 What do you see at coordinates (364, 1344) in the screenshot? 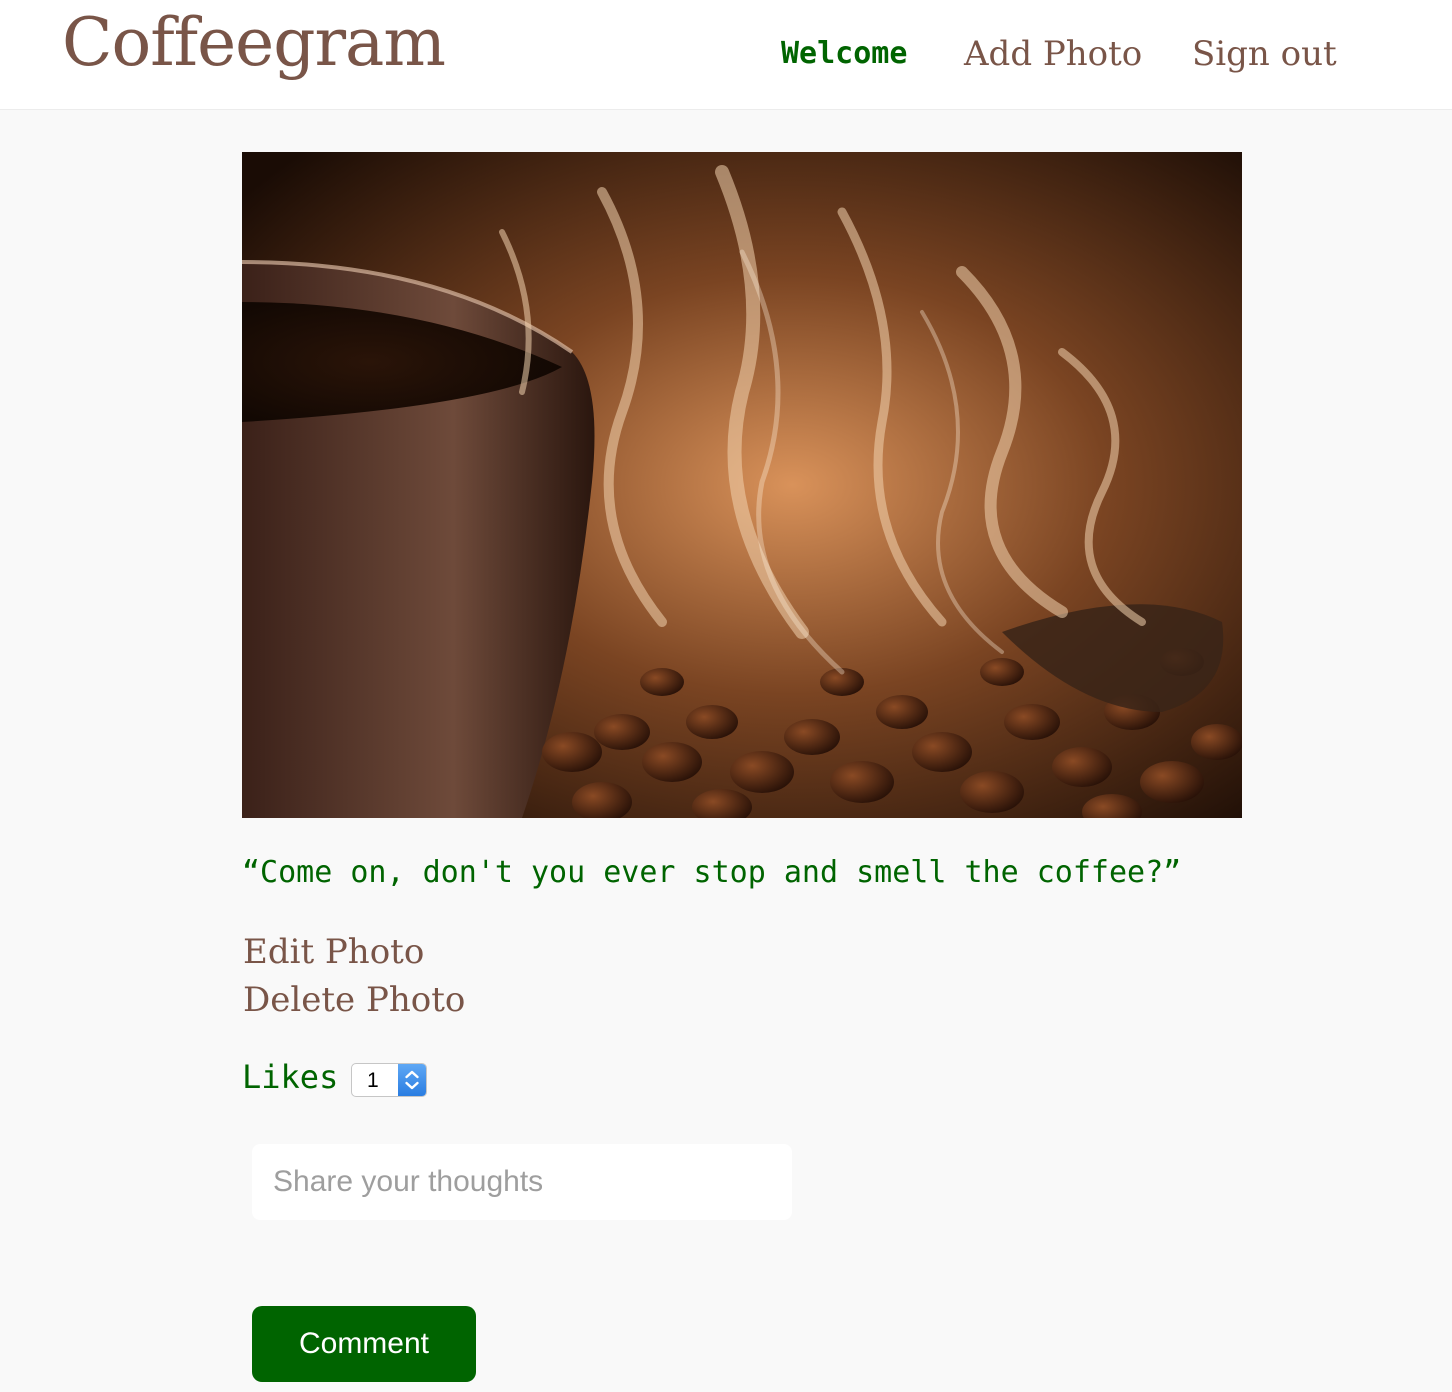
I see `comment-button: Comment` at bounding box center [364, 1344].